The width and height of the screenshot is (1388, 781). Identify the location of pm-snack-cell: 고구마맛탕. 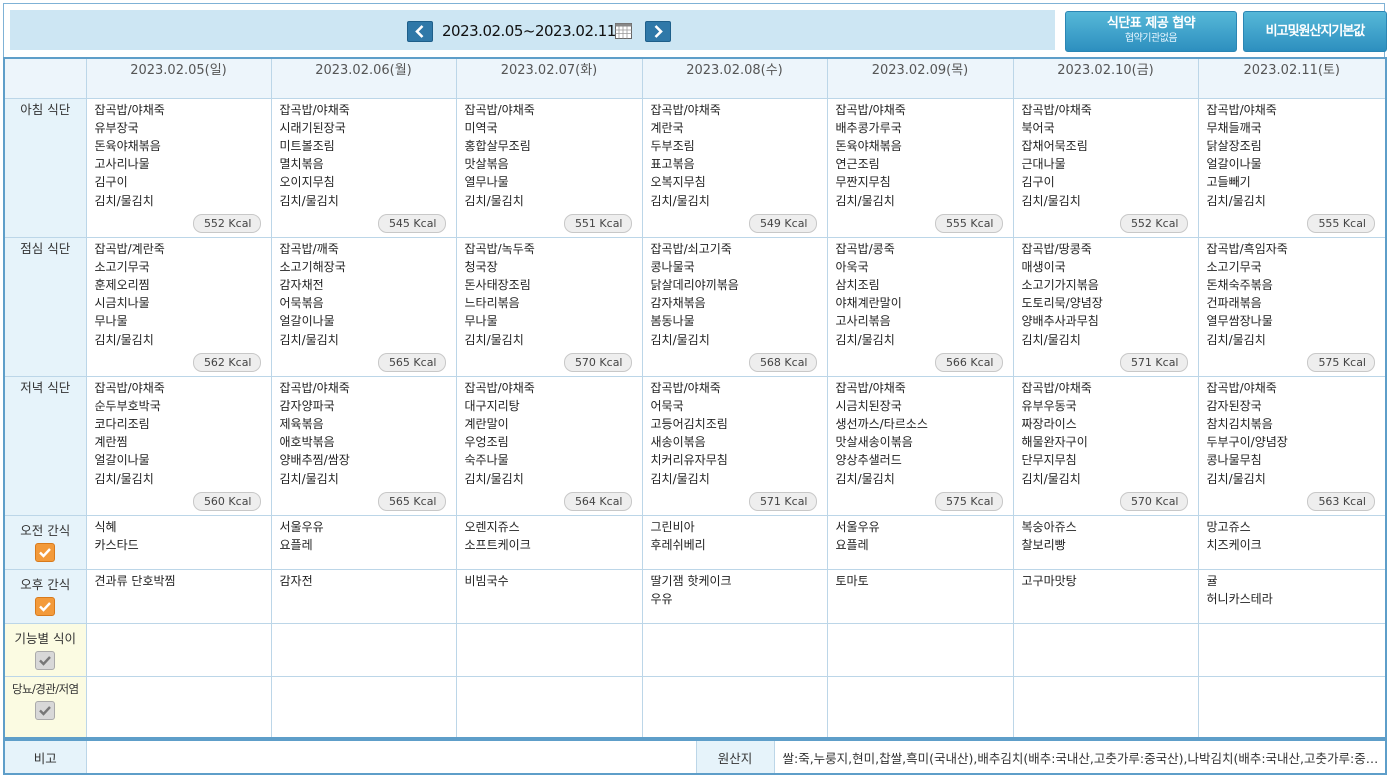
(1105, 596).